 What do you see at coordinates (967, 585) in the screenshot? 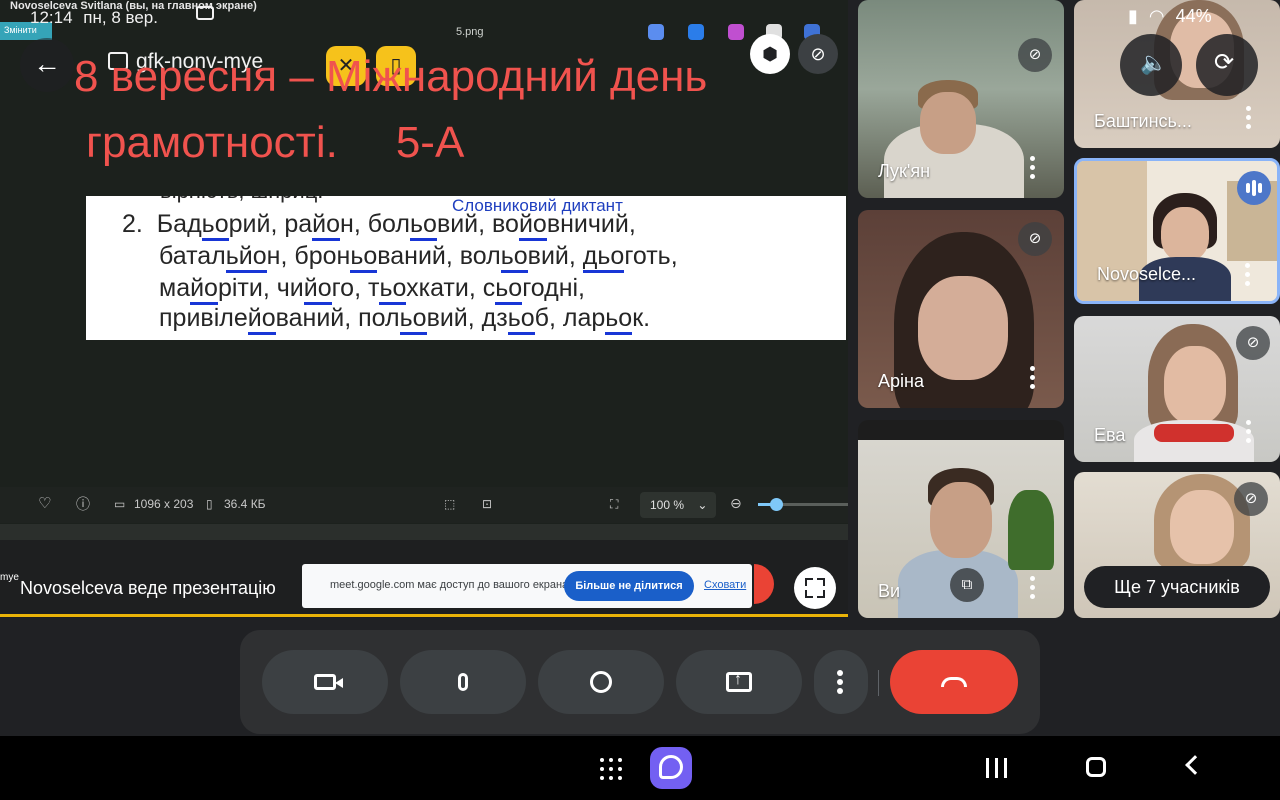
I see `reframe-icon: ⧉` at bounding box center [967, 585].